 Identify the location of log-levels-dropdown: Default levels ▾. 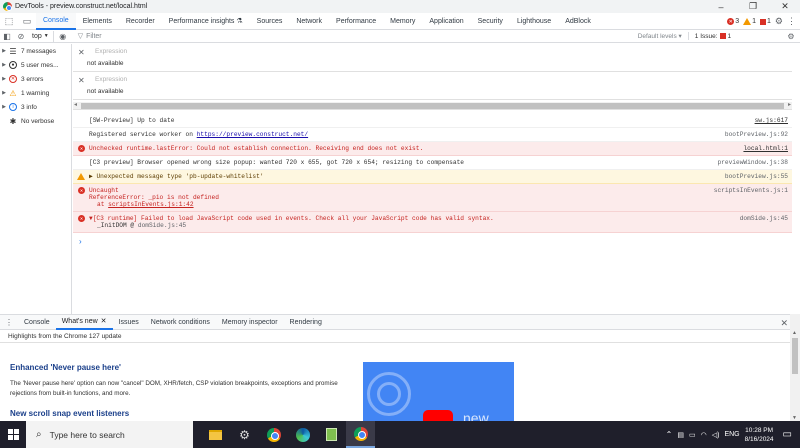
(660, 36).